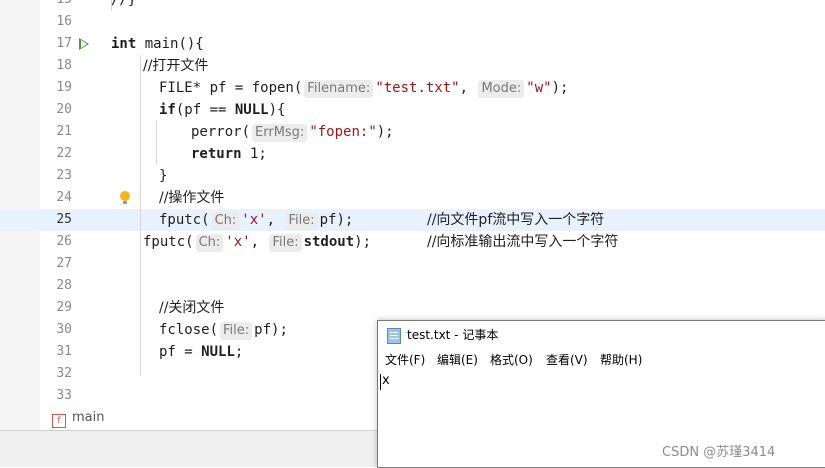 This screenshot has height=468, width=825. I want to click on code-line: 29 //关闭文件, so click(412, 308).